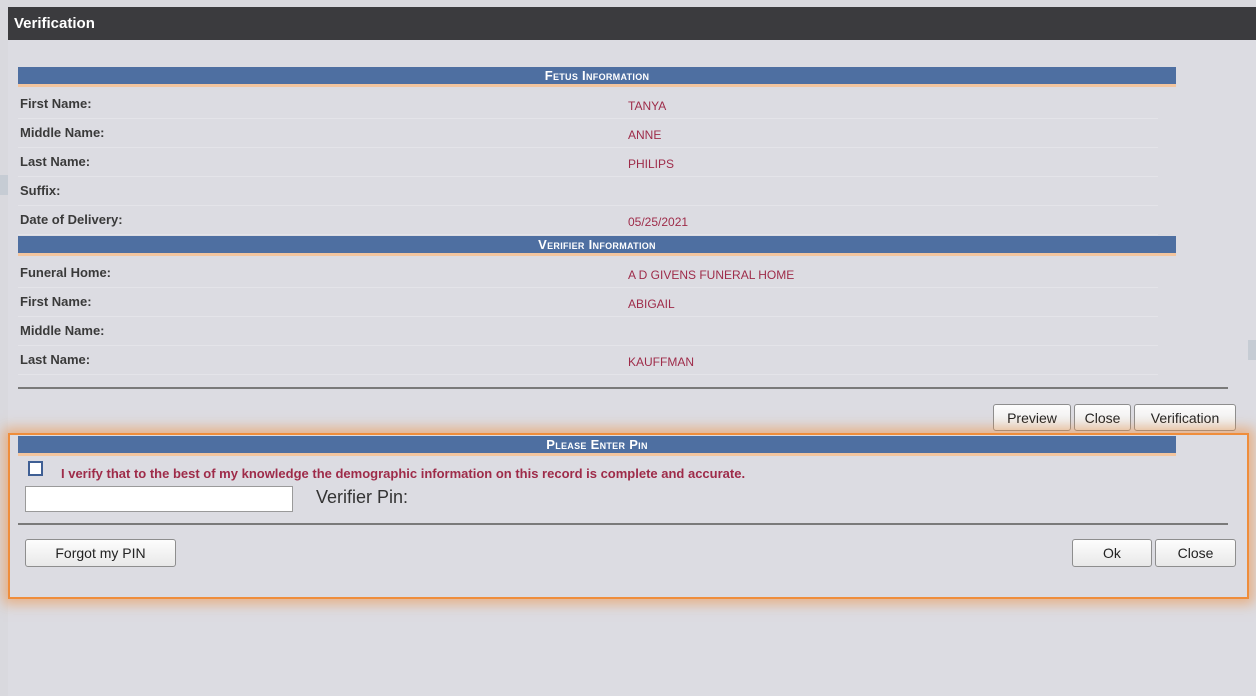 The image size is (1256, 696). Describe the element at coordinates (66, 272) in the screenshot. I see `field-label: Funeral Home:` at that location.